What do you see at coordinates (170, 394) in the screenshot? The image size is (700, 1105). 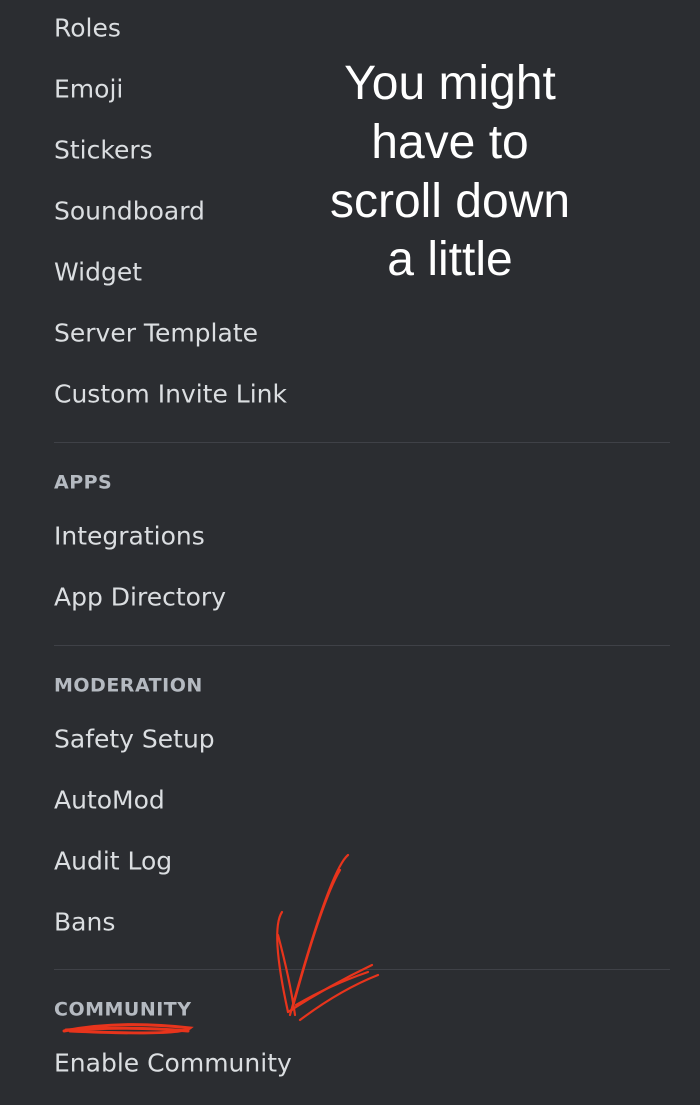 I see `menu-item-custom-invite-link: Custom Invite Link` at bounding box center [170, 394].